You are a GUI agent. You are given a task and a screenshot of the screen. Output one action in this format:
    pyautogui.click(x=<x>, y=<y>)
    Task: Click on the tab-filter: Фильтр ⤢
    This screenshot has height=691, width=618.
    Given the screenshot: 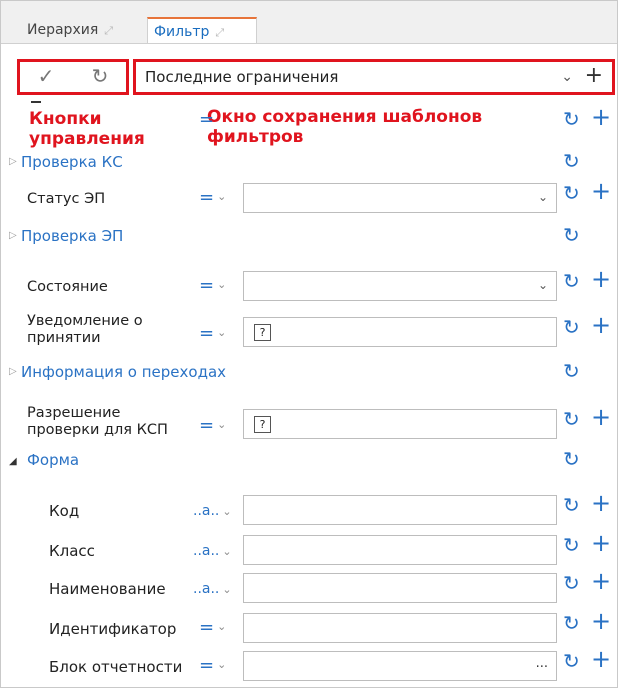 What is the action you would take?
    pyautogui.click(x=202, y=30)
    